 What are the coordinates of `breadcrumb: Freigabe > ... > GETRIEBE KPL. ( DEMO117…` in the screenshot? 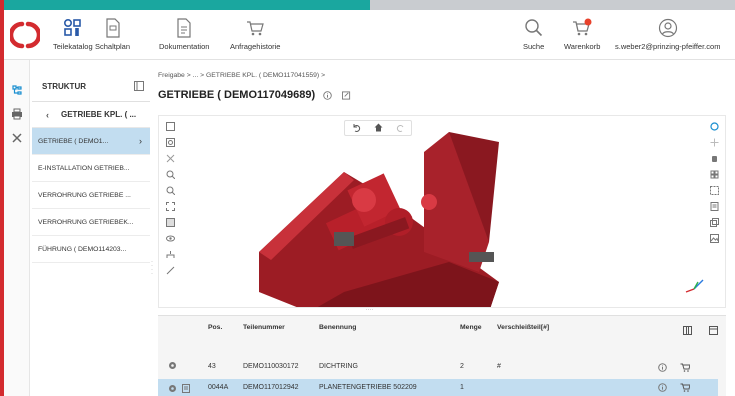 It's located at (241, 75).